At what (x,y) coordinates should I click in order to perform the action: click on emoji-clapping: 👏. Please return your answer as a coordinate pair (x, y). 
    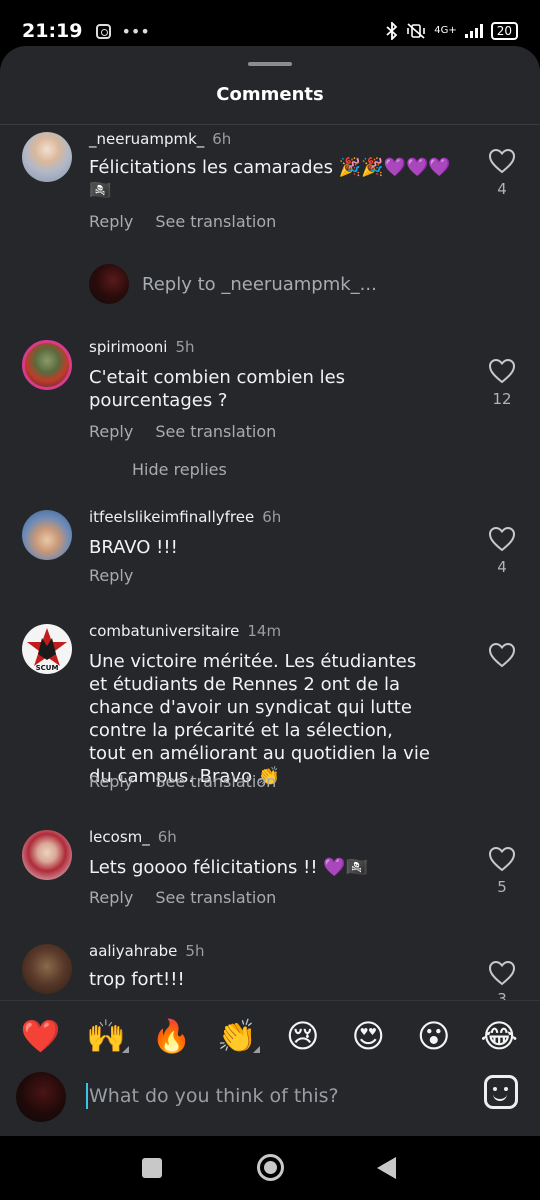
    Looking at the image, I should click on (237, 1036).